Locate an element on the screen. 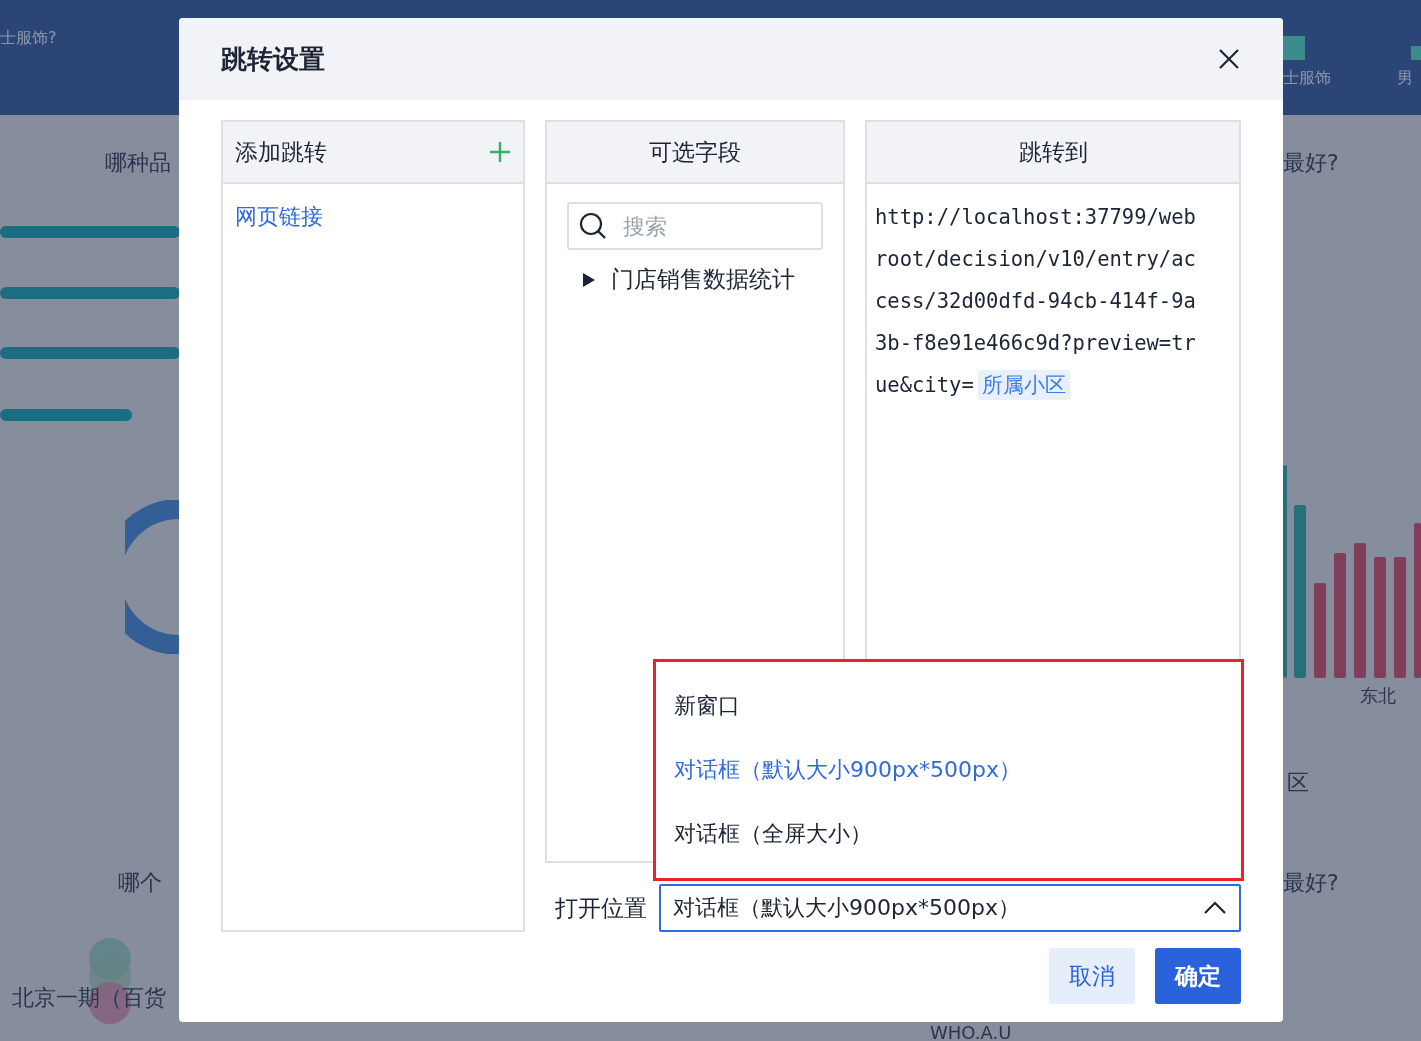  chart-title: 哪种品 is located at coordinates (138, 163).